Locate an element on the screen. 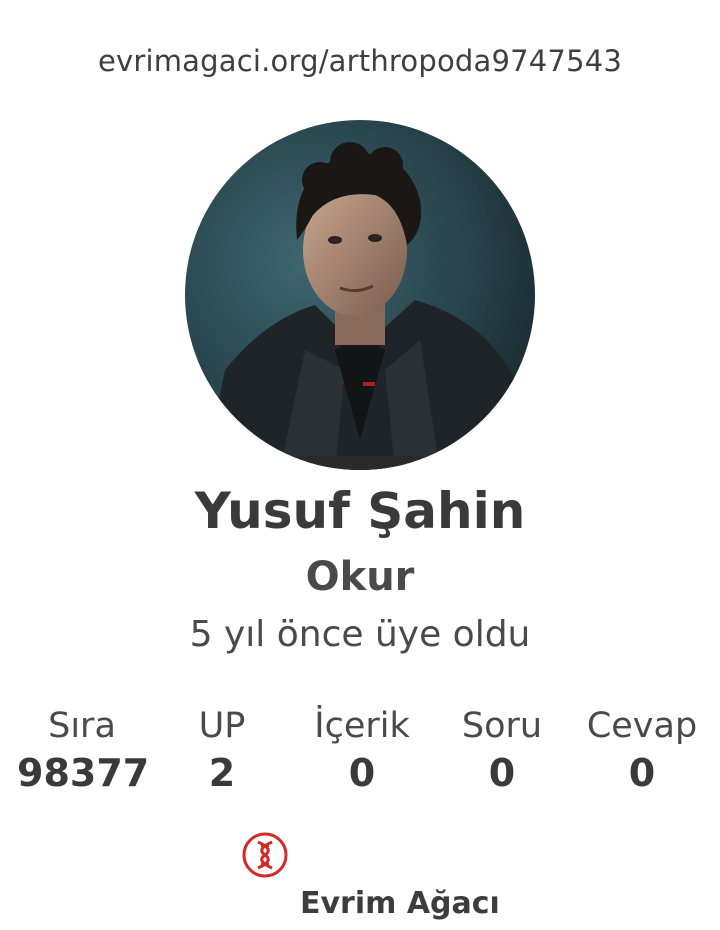 This screenshot has height=930, width=720. brand-name: Evrim Ağacı is located at coordinates (400, 903).